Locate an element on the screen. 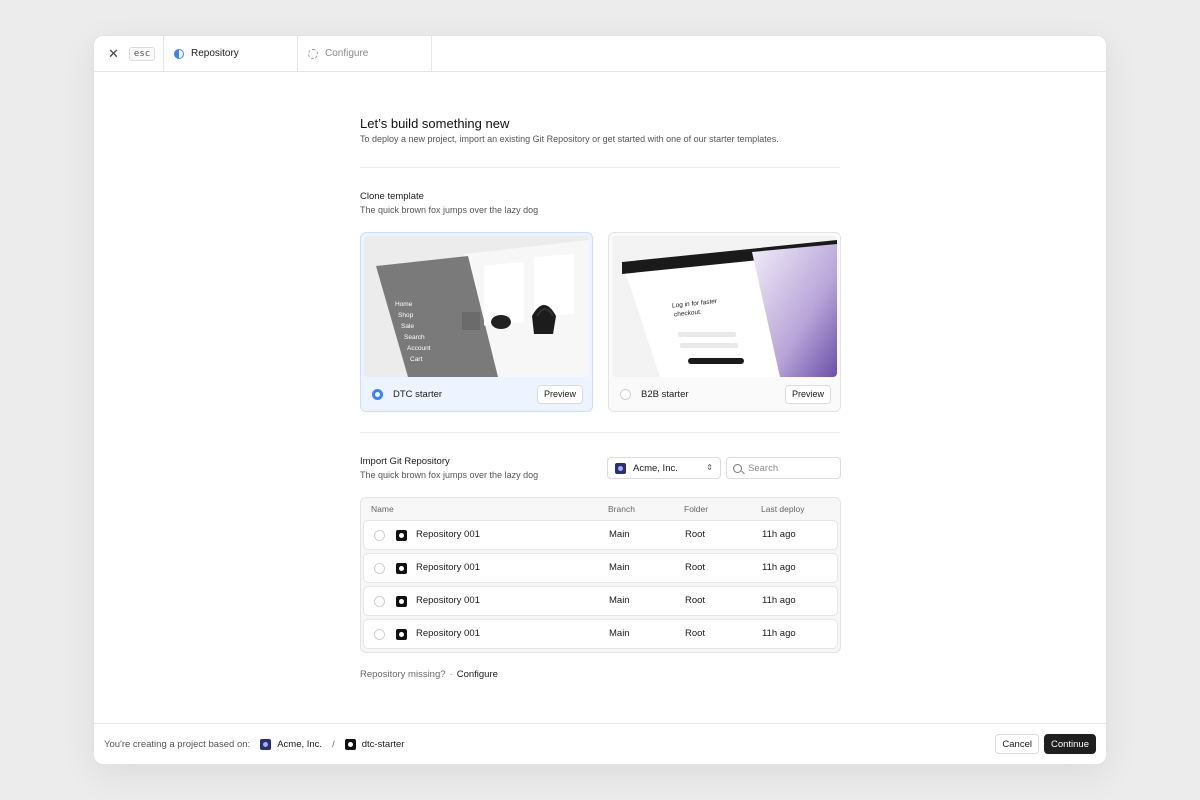 This screenshot has height=800, width=1200. svg-text: Home is located at coordinates (404, 304).